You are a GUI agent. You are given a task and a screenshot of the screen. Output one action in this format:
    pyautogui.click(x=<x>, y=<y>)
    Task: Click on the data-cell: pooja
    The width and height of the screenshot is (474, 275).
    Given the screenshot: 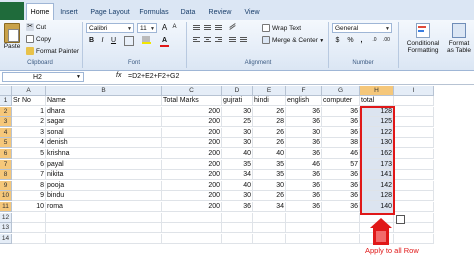 What is the action you would take?
    pyautogui.click(x=104, y=185)
    